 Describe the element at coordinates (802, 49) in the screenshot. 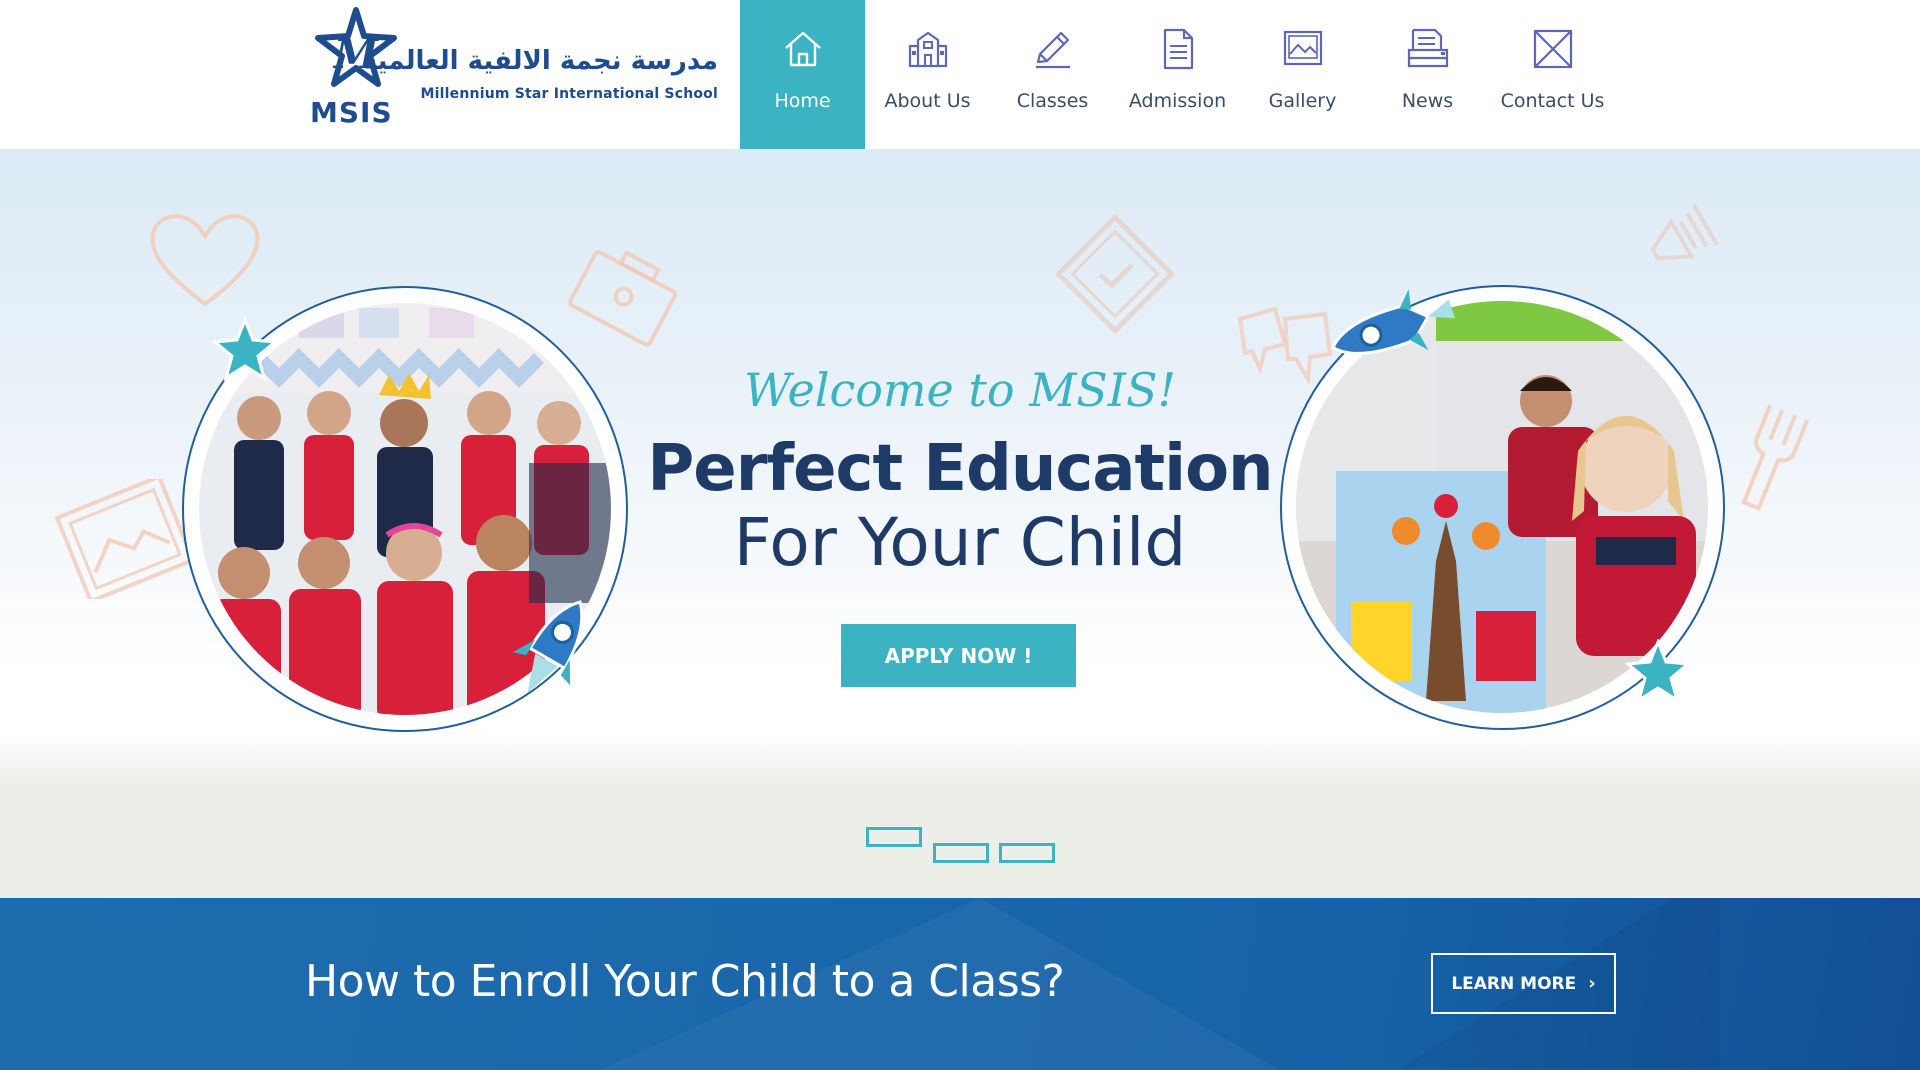

I see `home-icon` at that location.